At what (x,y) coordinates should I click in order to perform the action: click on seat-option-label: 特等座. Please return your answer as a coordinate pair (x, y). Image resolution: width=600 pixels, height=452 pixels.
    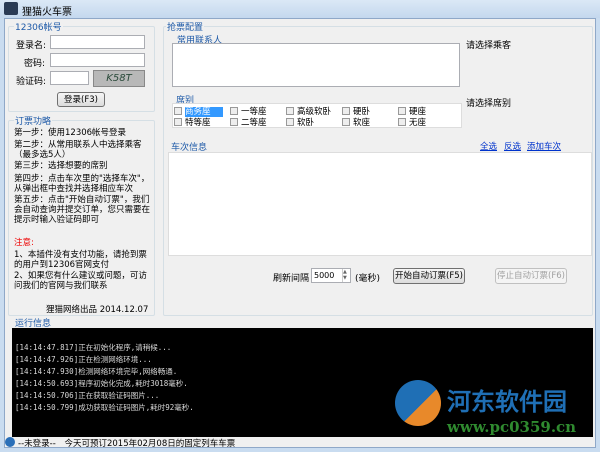
    Looking at the image, I should click on (198, 123).